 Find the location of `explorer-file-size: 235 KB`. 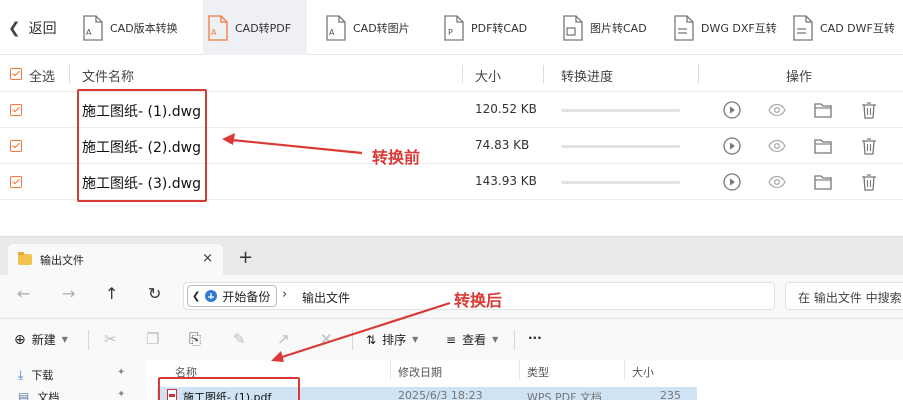

explorer-file-size: 235 KB is located at coordinates (670, 394).